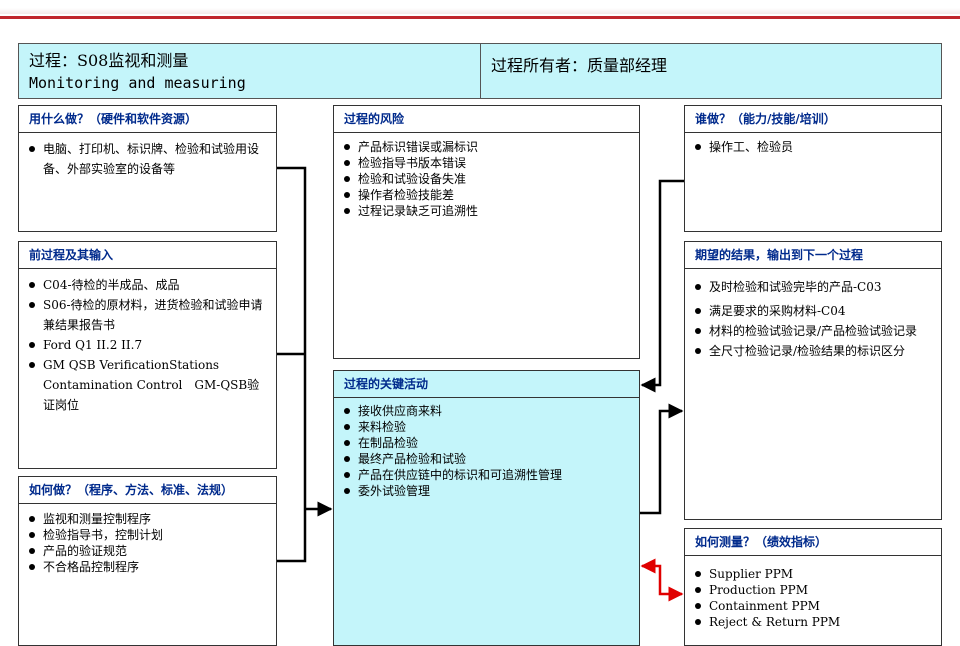 The image size is (960, 646). I want to click on kpi-connector, so click(662, 580).